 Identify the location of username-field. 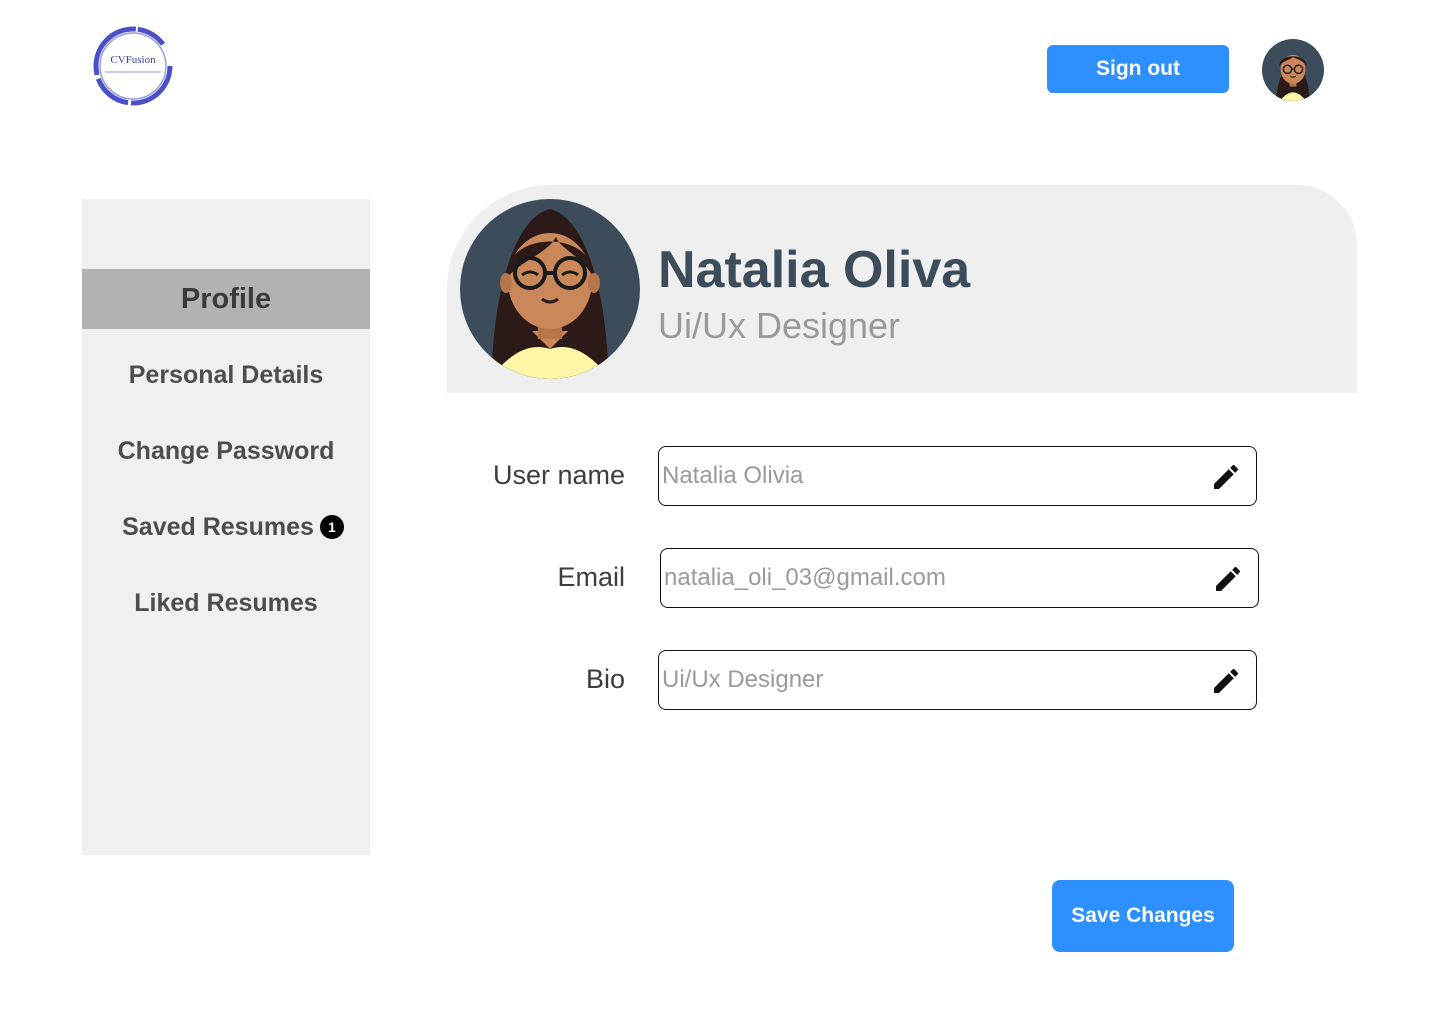
(957, 476).